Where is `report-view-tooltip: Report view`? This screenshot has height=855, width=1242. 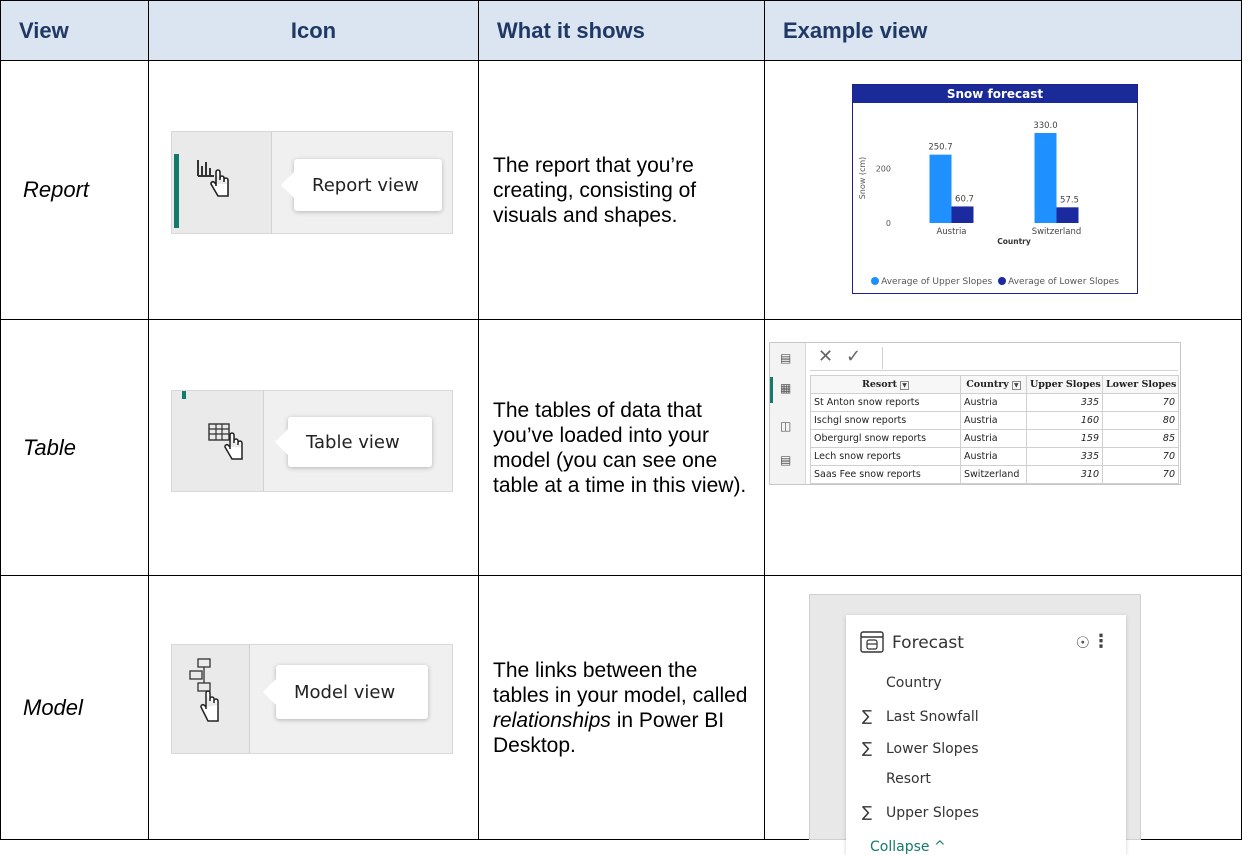
report-view-tooltip: Report view is located at coordinates (361, 185).